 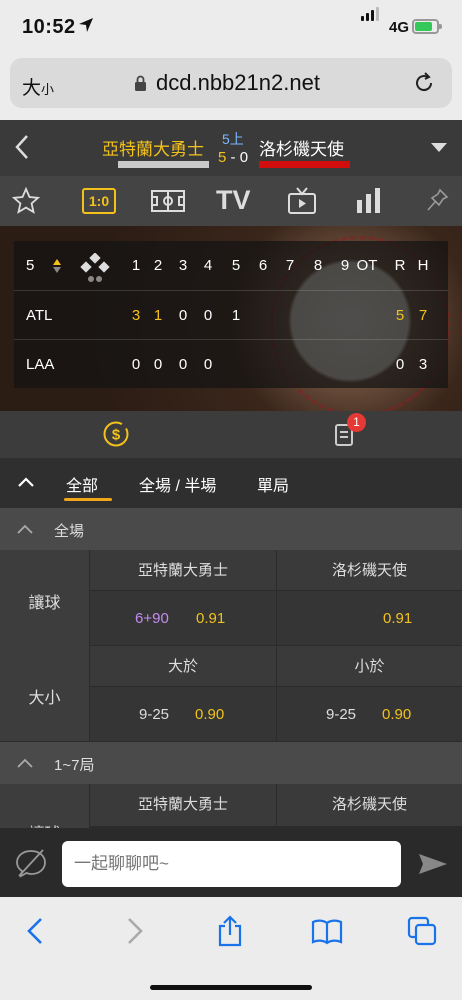 What do you see at coordinates (233, 139) in the screenshot?
I see `inning-indicator: 5上` at bounding box center [233, 139].